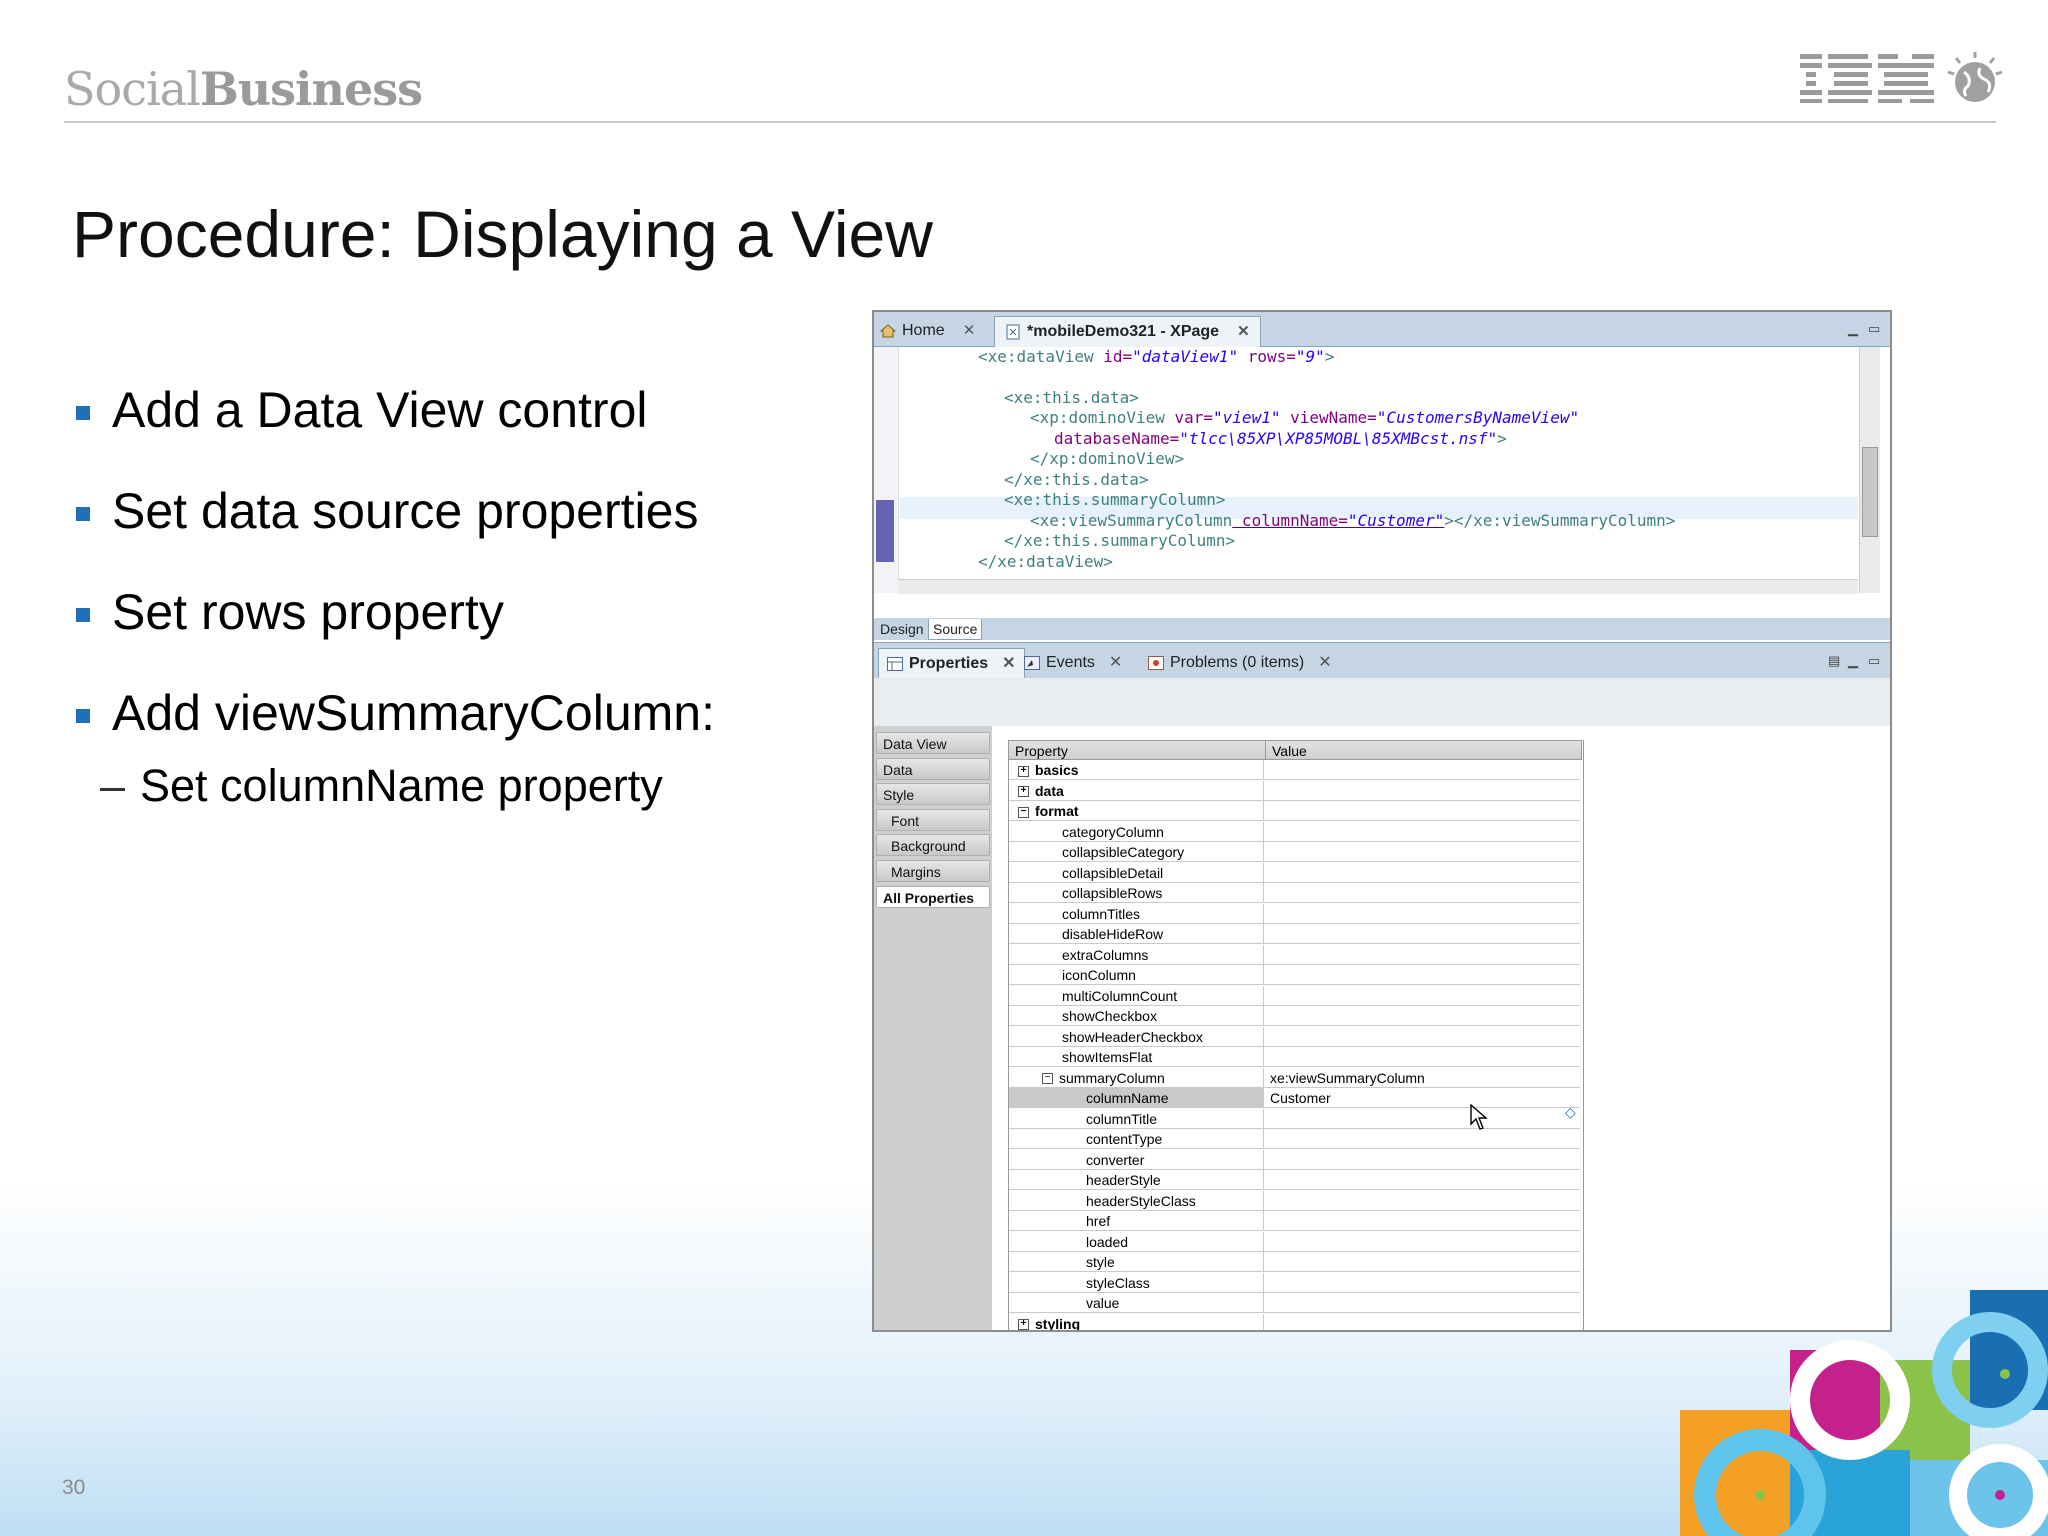  What do you see at coordinates (955, 629) in the screenshot?
I see `tab-source: Source` at bounding box center [955, 629].